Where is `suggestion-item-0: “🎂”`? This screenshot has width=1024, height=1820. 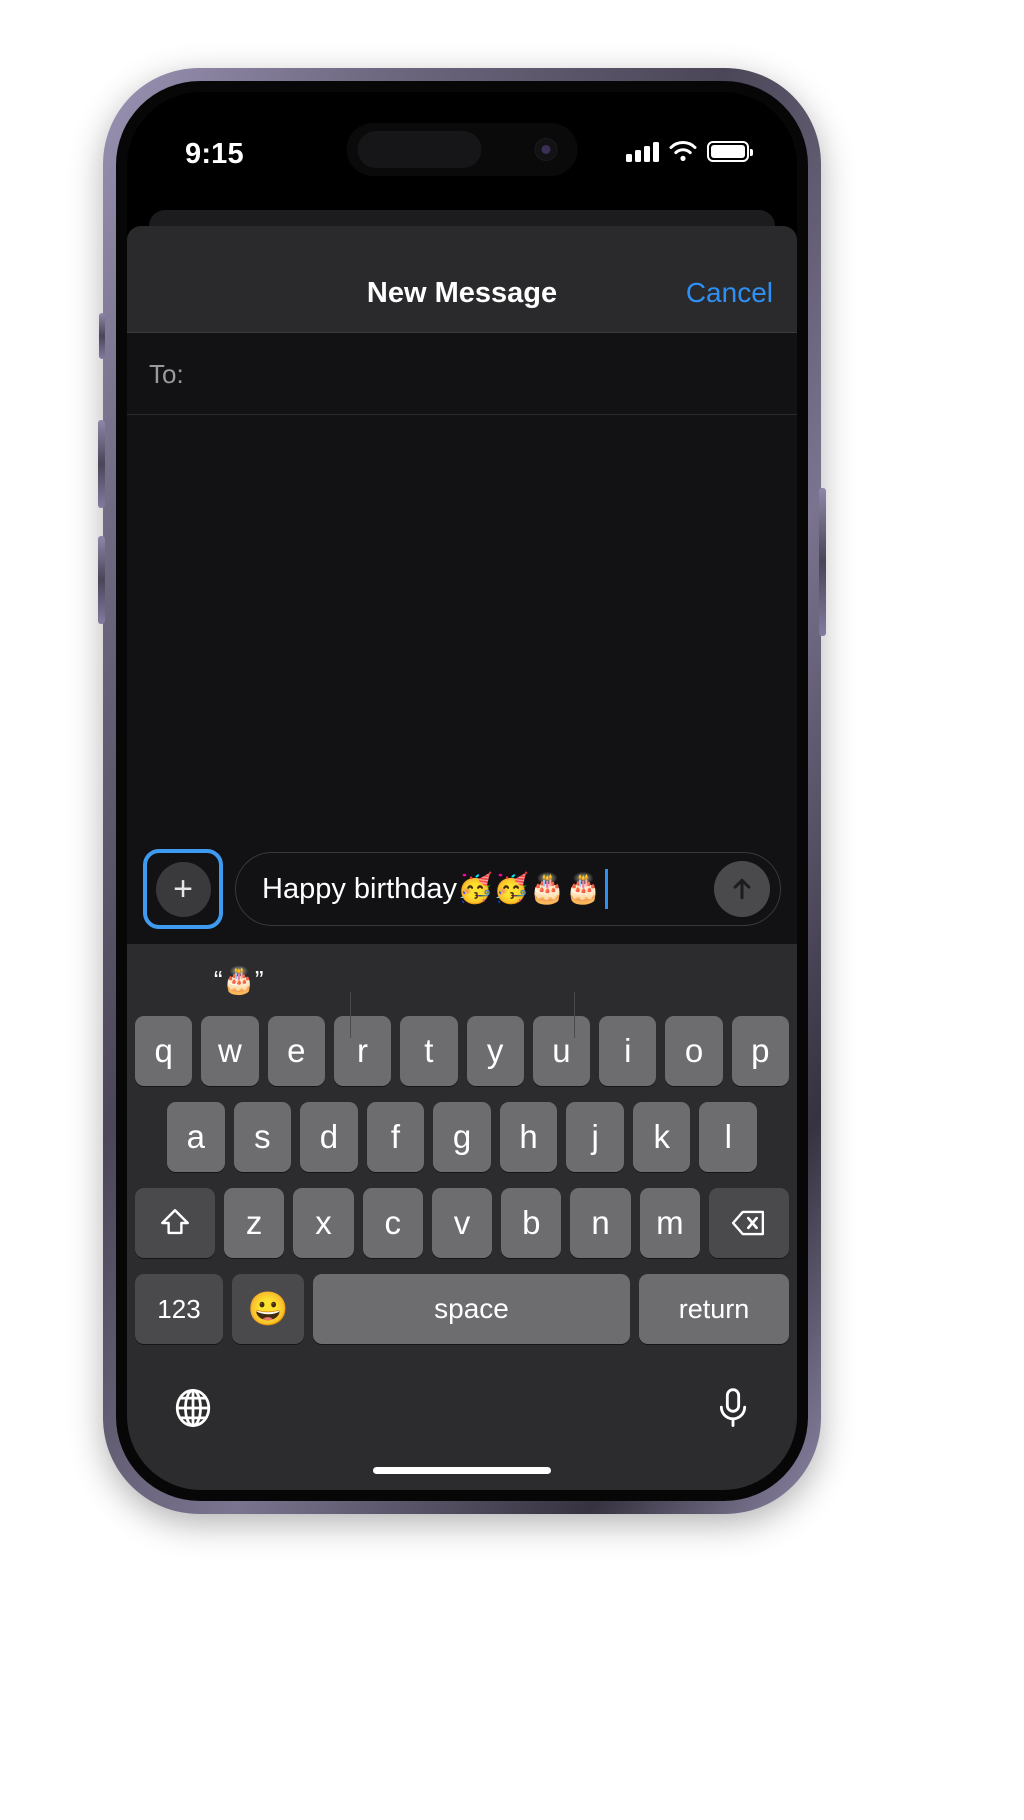 suggestion-item-0: “🎂” is located at coordinates (238, 980).